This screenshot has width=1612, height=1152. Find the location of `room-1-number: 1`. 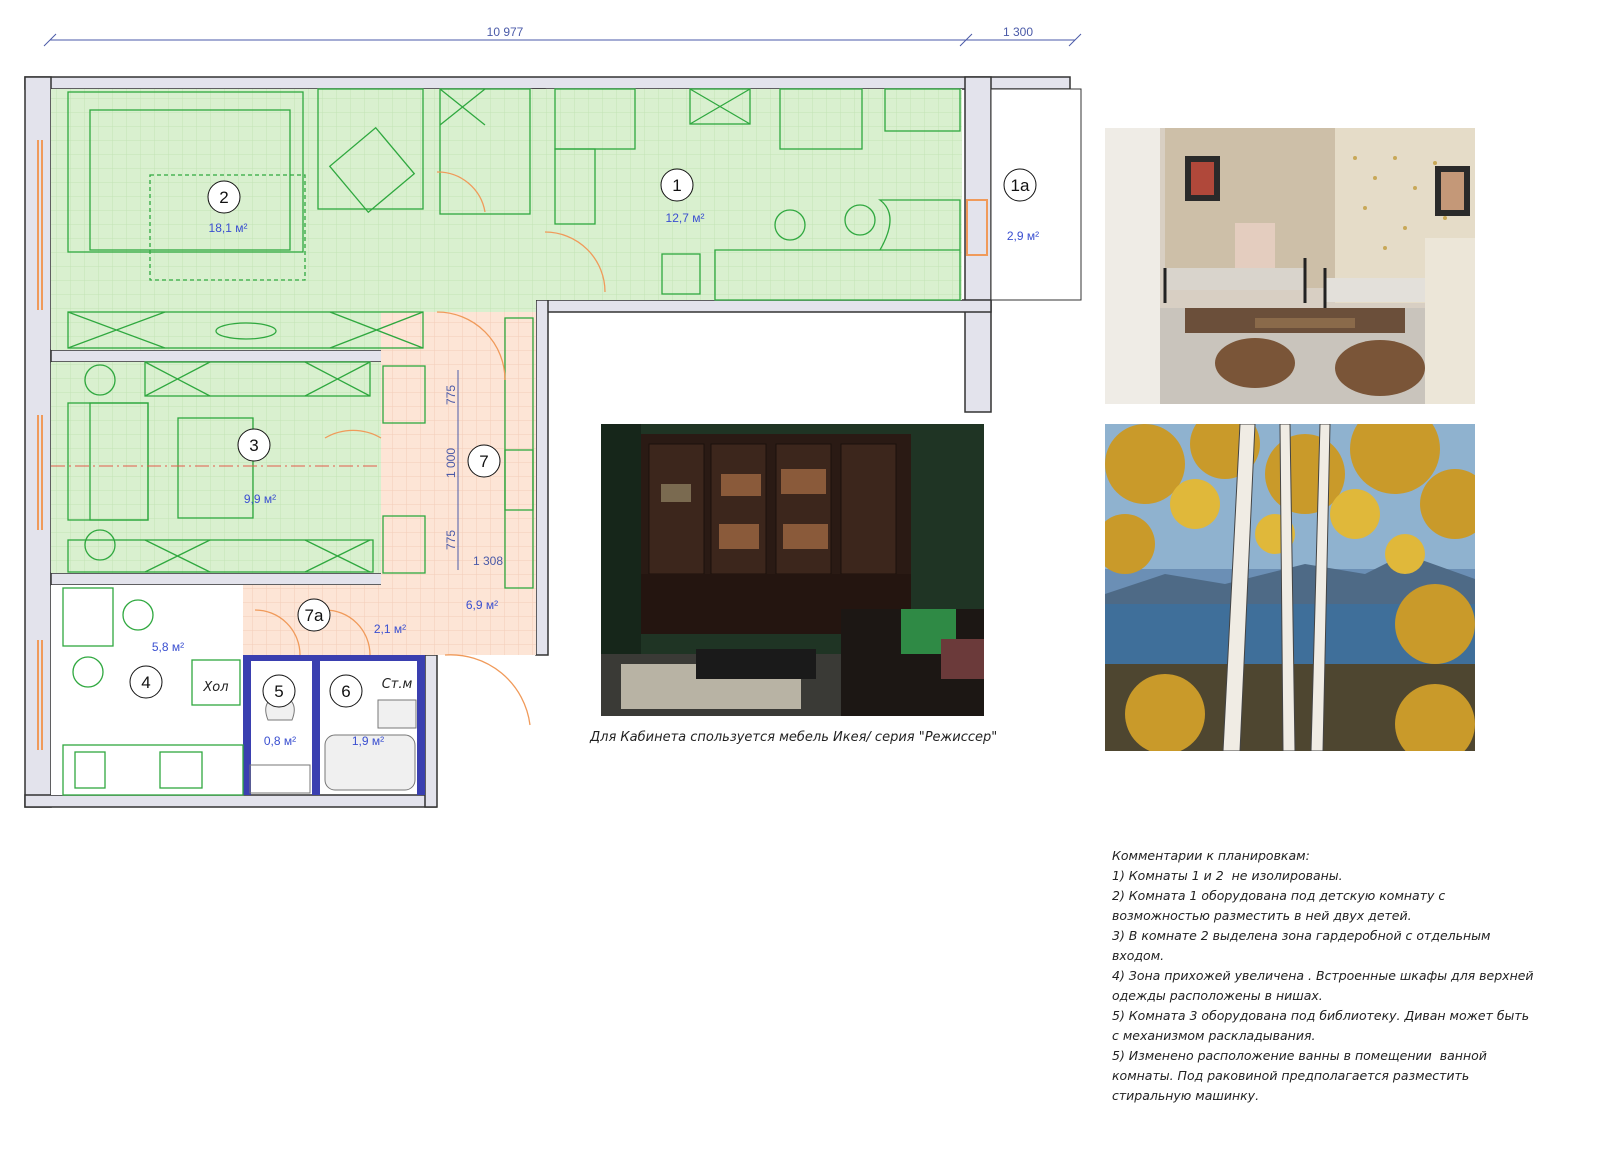

room-1-number: 1 is located at coordinates (676, 185).